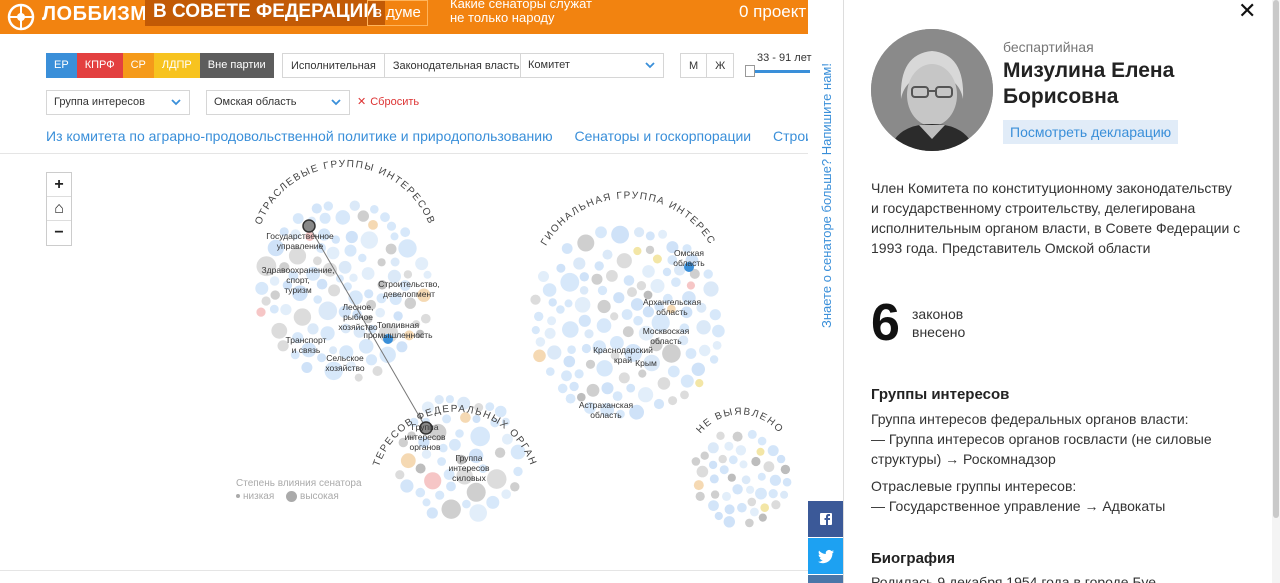  What do you see at coordinates (826, 519) in the screenshot?
I see `facebook-share-button` at bounding box center [826, 519].